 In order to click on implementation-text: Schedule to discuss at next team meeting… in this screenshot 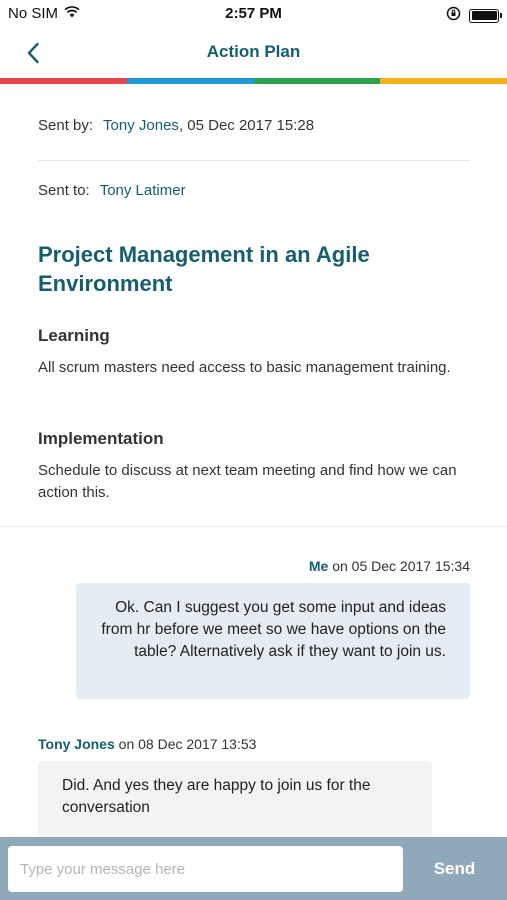, I will do `click(247, 481)`.